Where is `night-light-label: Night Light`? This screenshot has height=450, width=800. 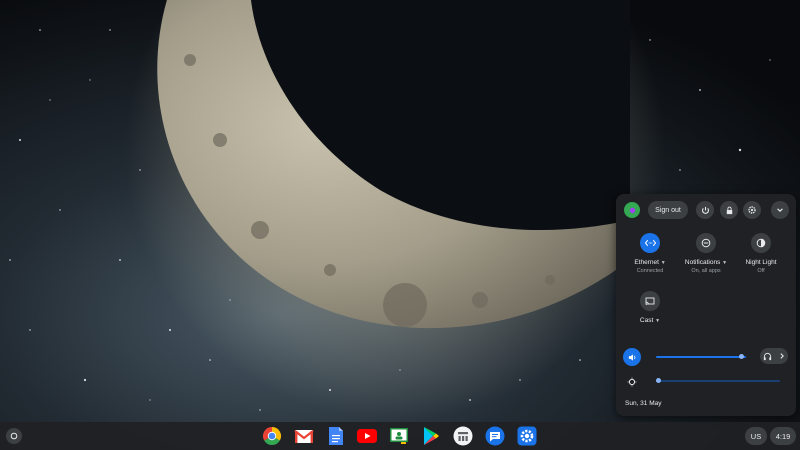 night-light-label: Night Light is located at coordinates (761, 262).